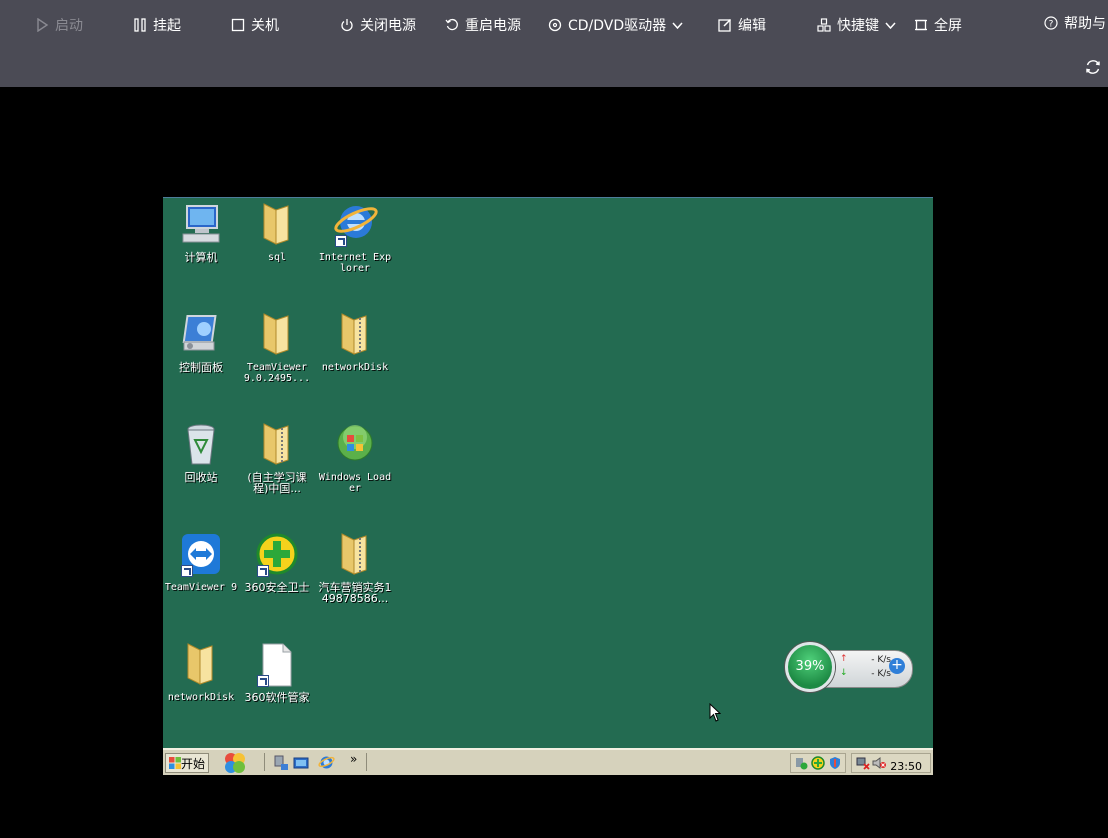 Image resolution: width=1108 pixels, height=838 pixels. What do you see at coordinates (277, 672) in the screenshot?
I see `desktop-icon-360-software-manager: 360软件管家` at bounding box center [277, 672].